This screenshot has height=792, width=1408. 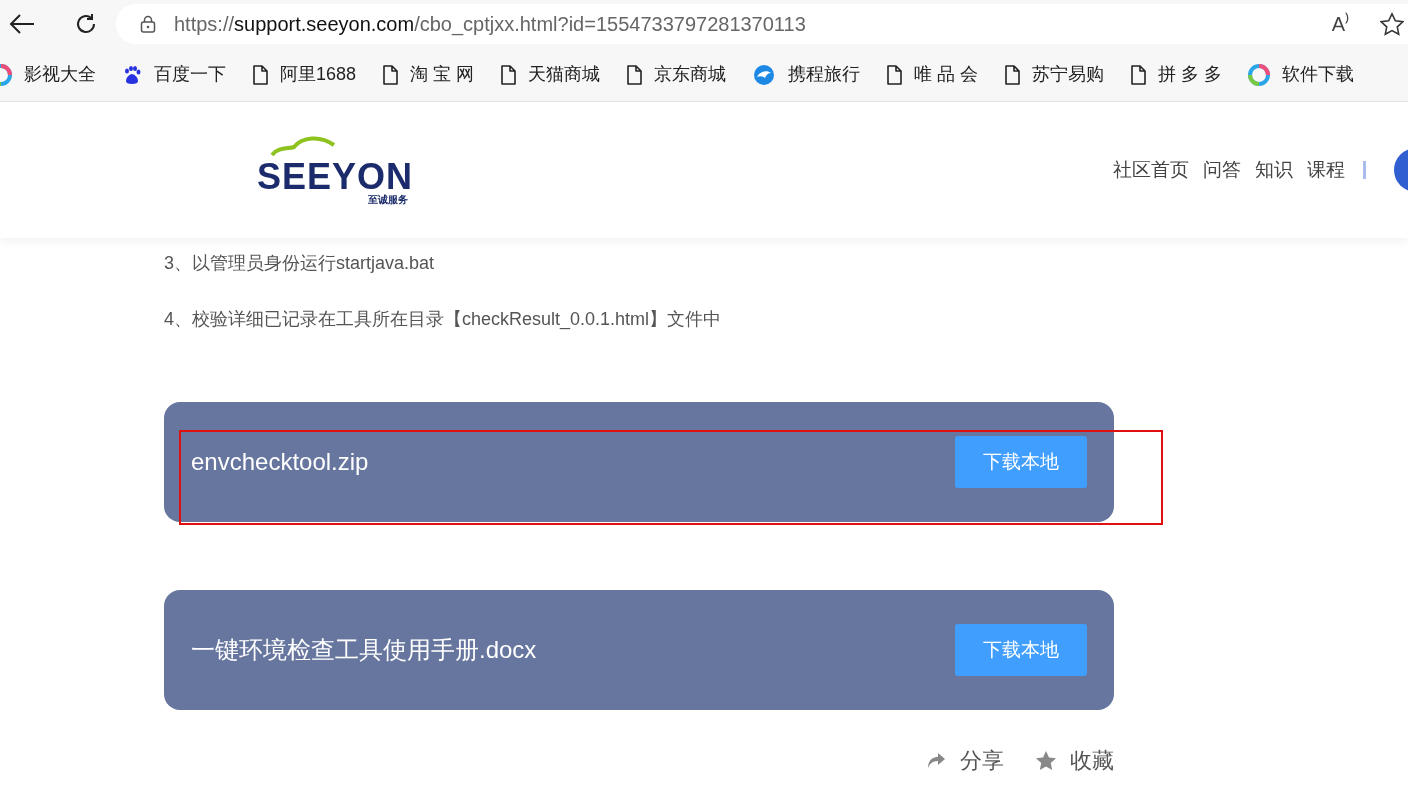 What do you see at coordinates (490, 25) in the screenshot?
I see `url-text: https://support.seeyon.com/cbo_cptjxx.html?id=1554733797281370113` at bounding box center [490, 25].